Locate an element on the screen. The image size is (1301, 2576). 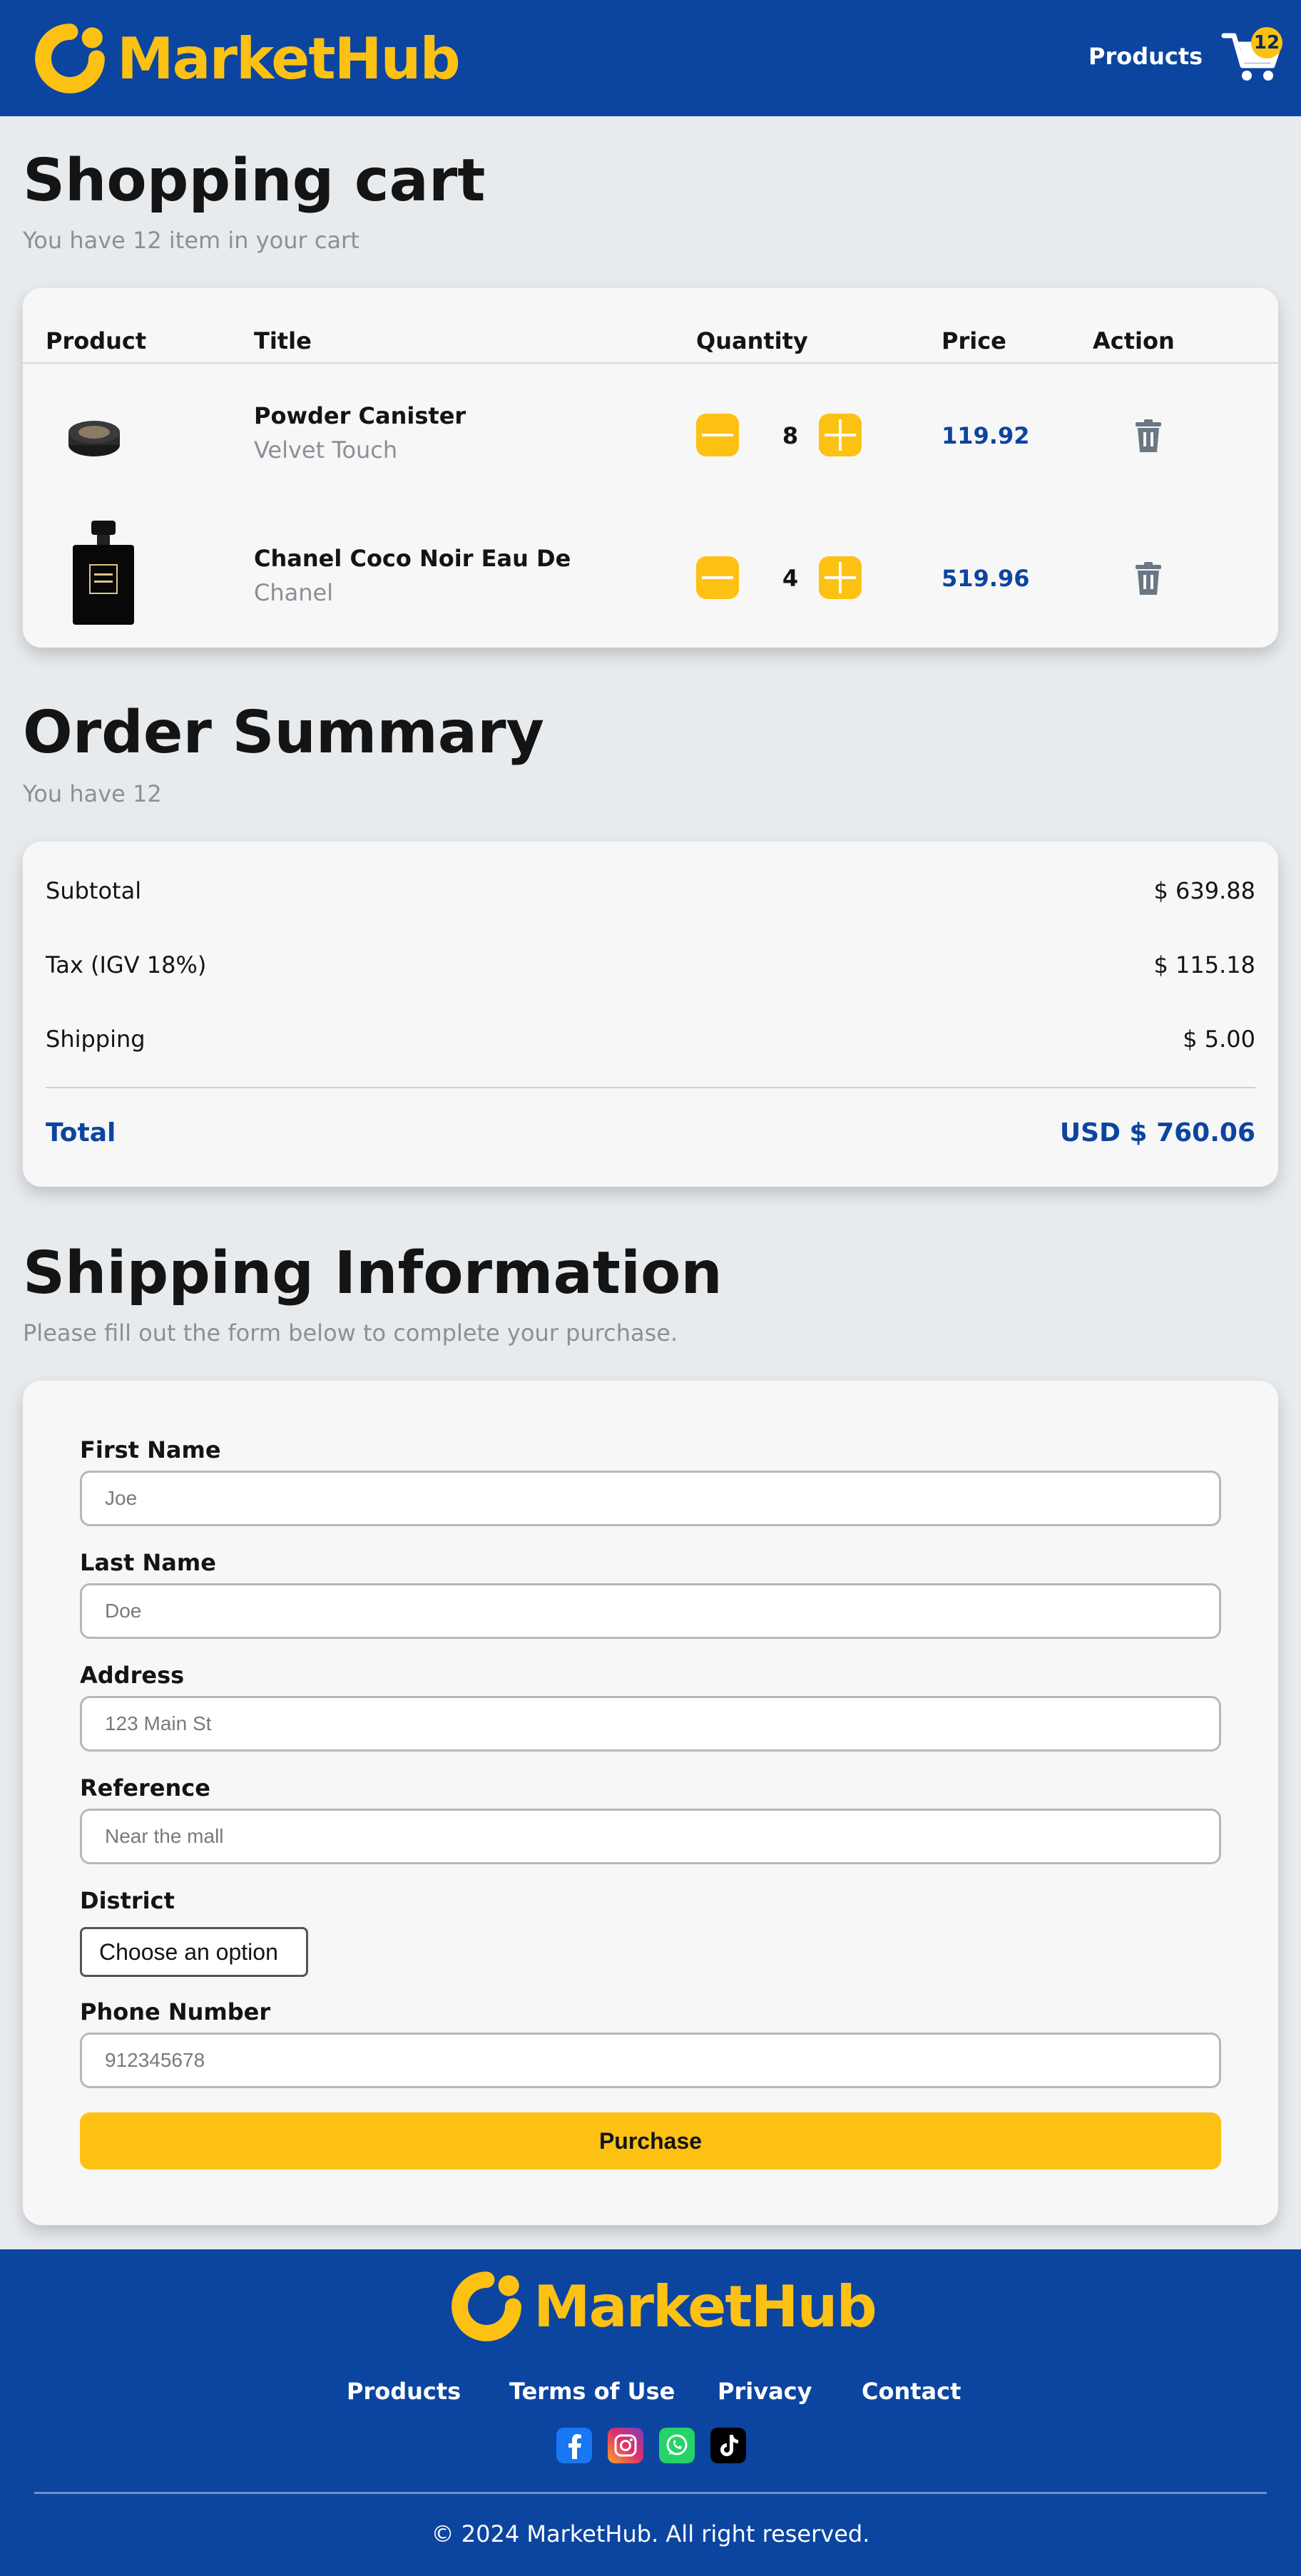
footer-brand-logo: MarketHub is located at coordinates (663, 2306).